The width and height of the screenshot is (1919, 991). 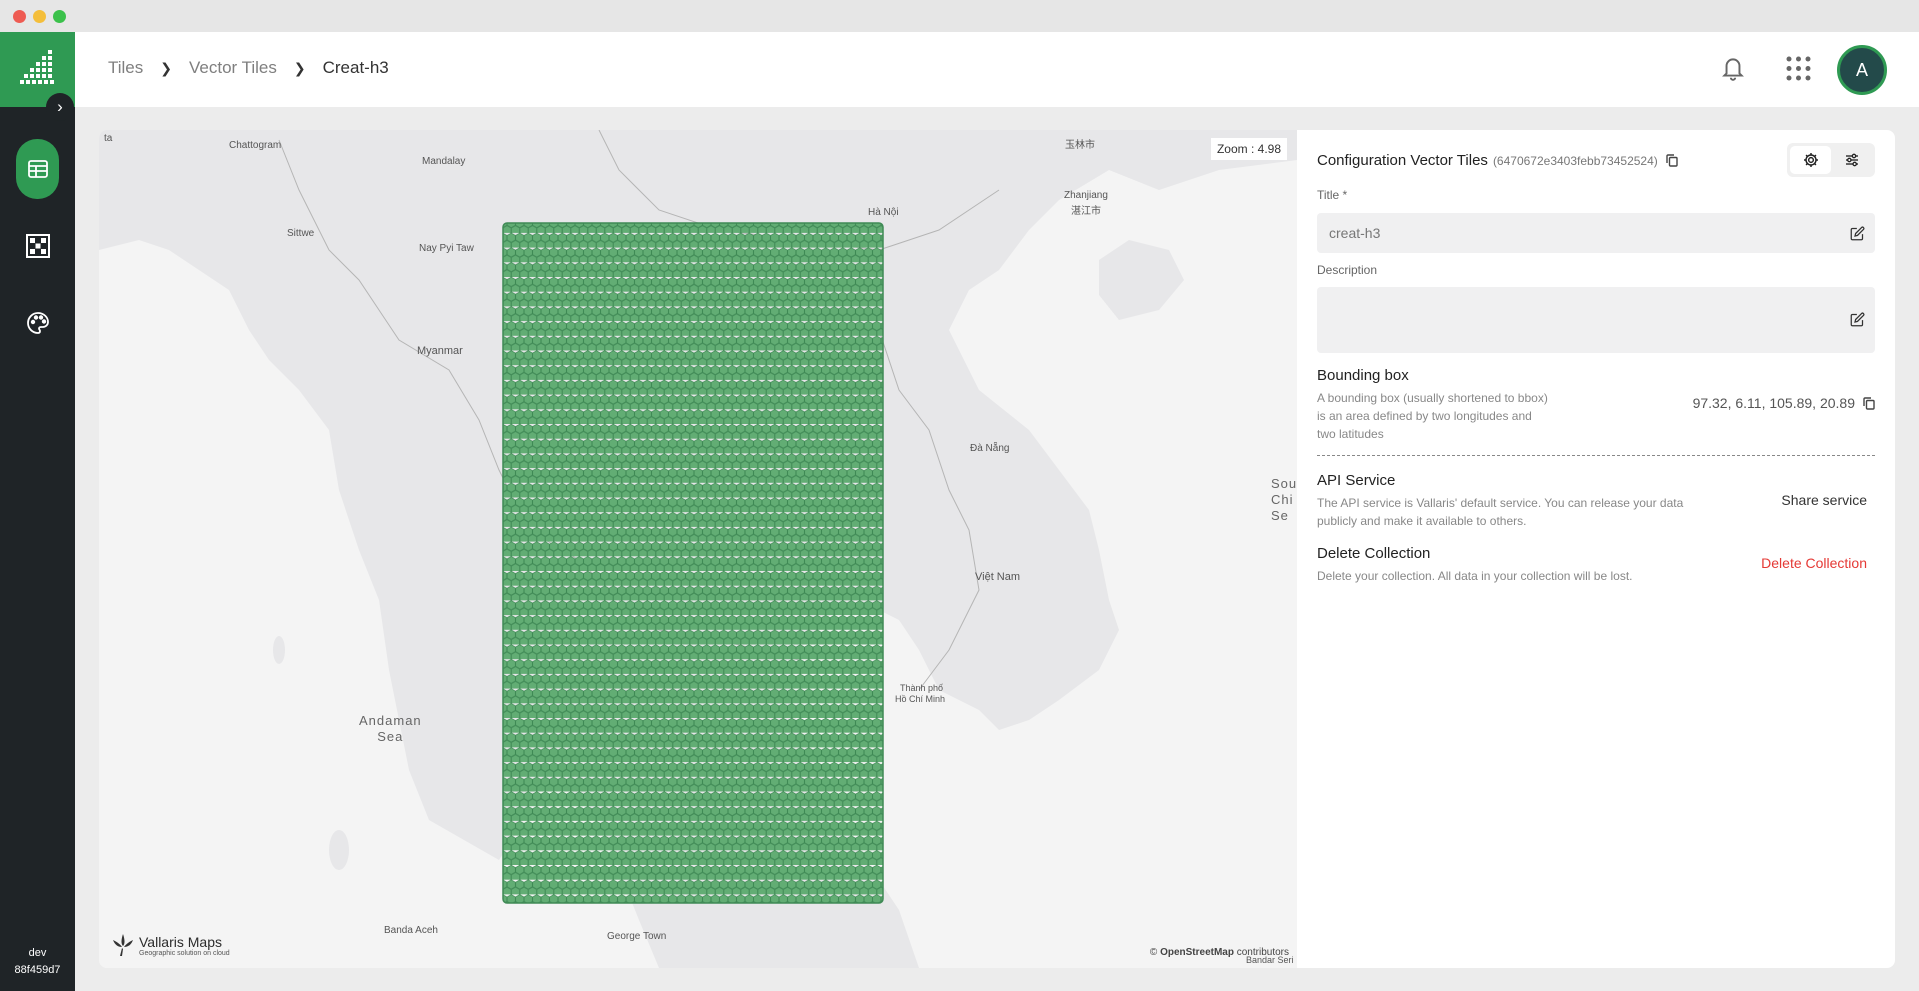 What do you see at coordinates (1248, 149) in the screenshot?
I see `zoom-indicator: Zoom : 4.98` at bounding box center [1248, 149].